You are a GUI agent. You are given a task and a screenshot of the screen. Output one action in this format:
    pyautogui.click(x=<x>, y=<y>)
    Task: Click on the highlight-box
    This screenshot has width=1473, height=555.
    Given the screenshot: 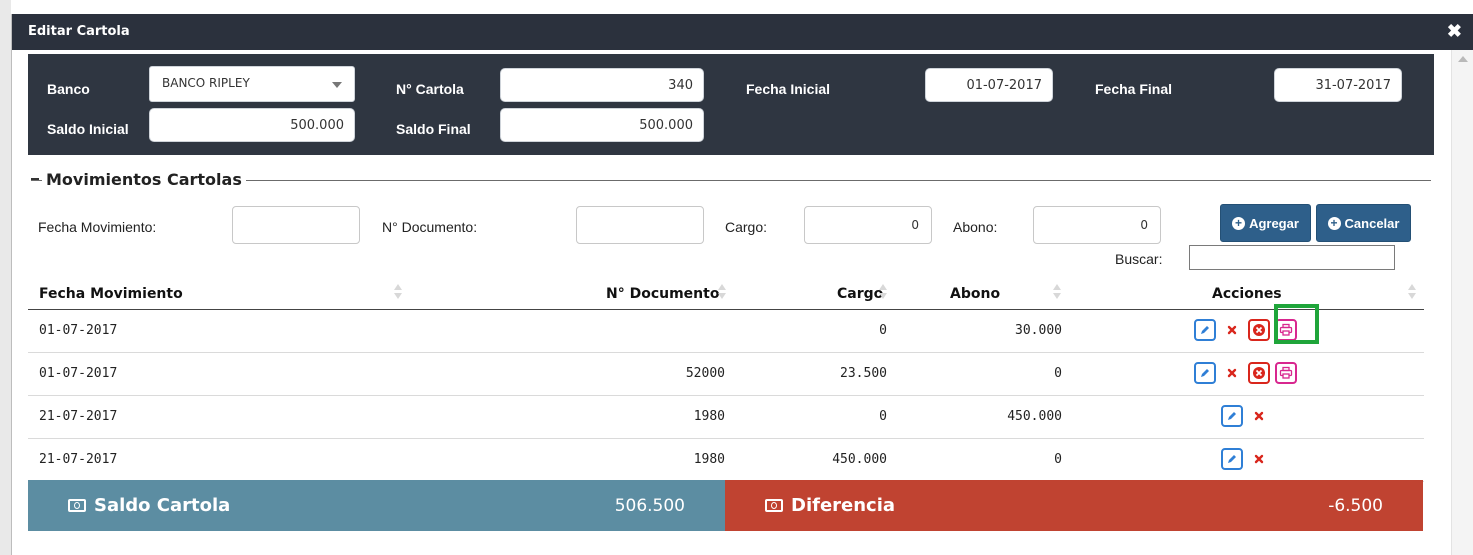 What is the action you would take?
    pyautogui.click(x=1296, y=324)
    